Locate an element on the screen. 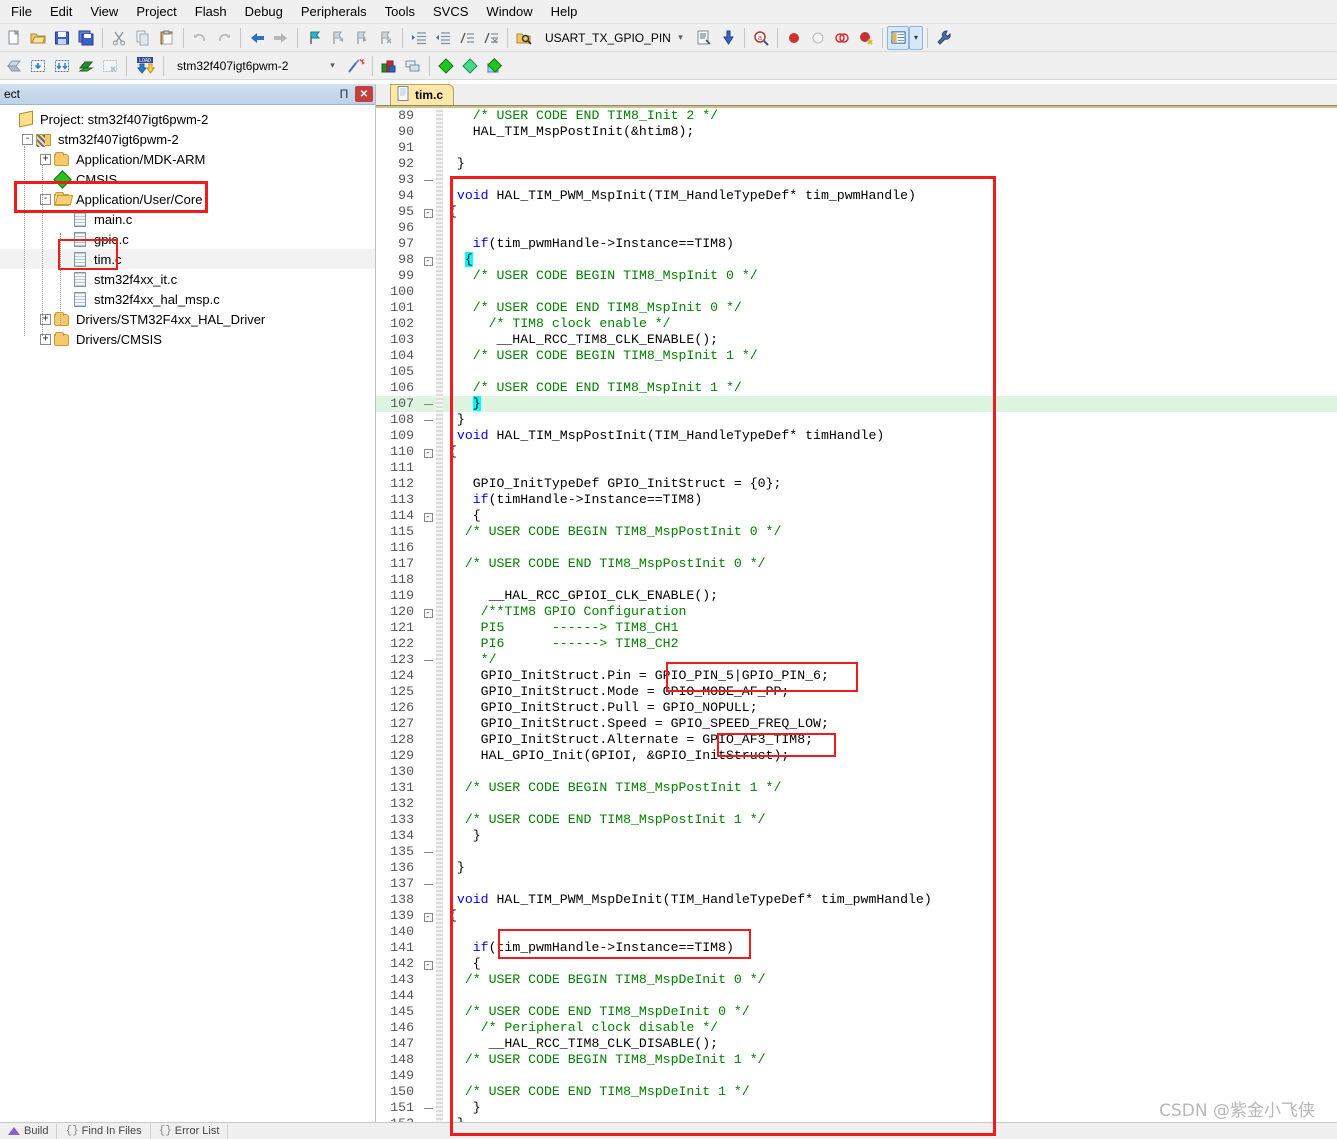  code-line: 119 __HAL_RCC_GPIOI_CLK_ENABLE(); is located at coordinates (856, 596).